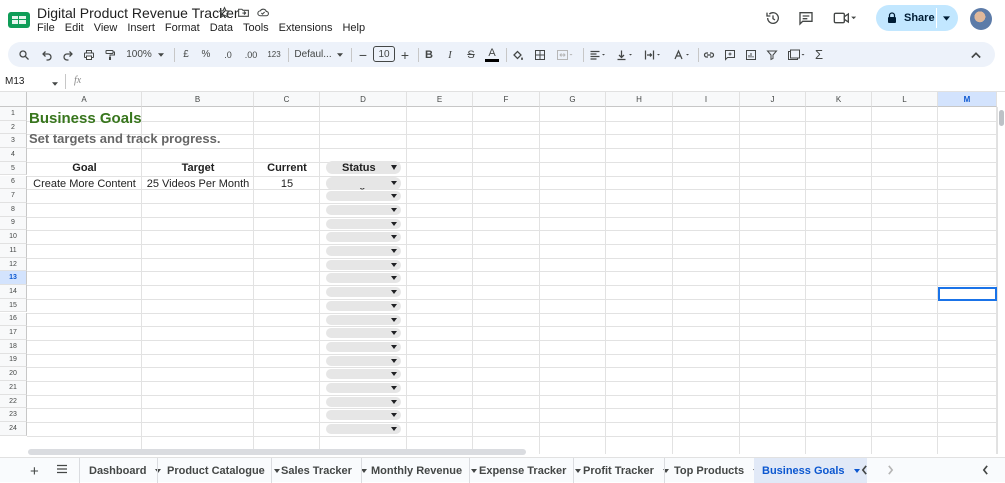 The width and height of the screenshot is (1005, 483). What do you see at coordinates (967, 294) in the screenshot?
I see `selected-cell-m13` at bounding box center [967, 294].